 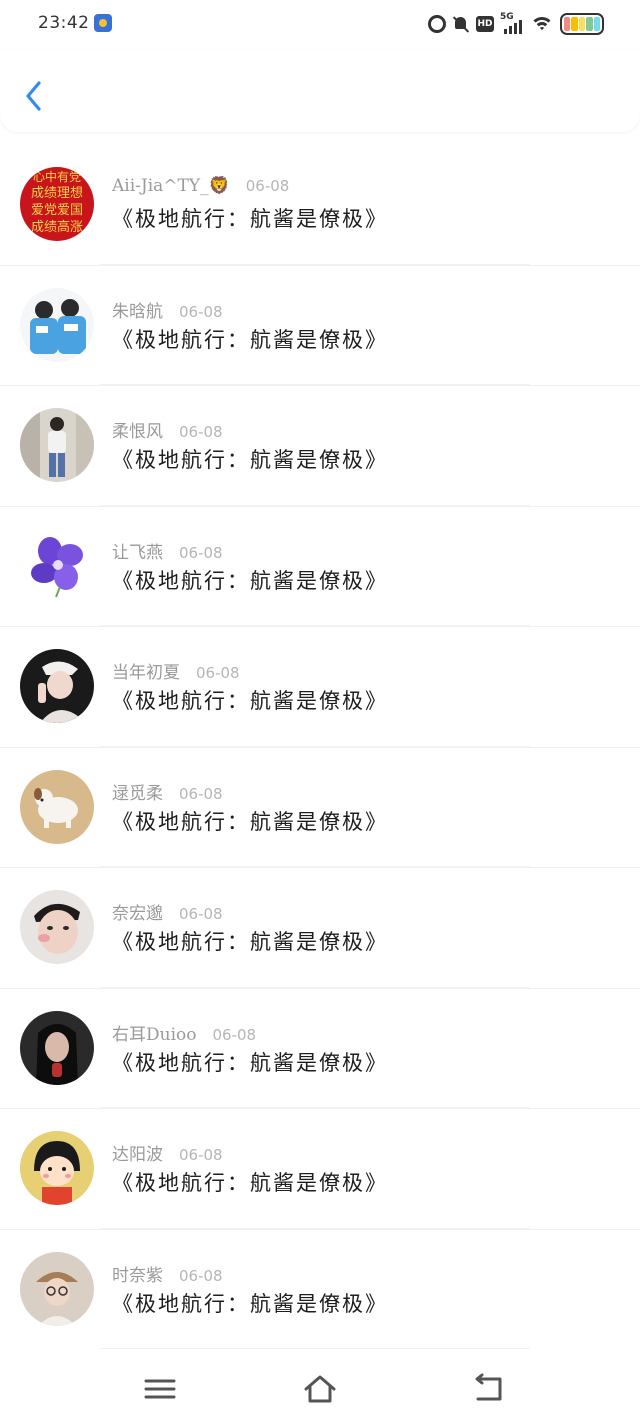 I want to click on user-avatar: 心中有党 成绩理想 爱党爱国 成绩高涨, so click(x=57, y=204).